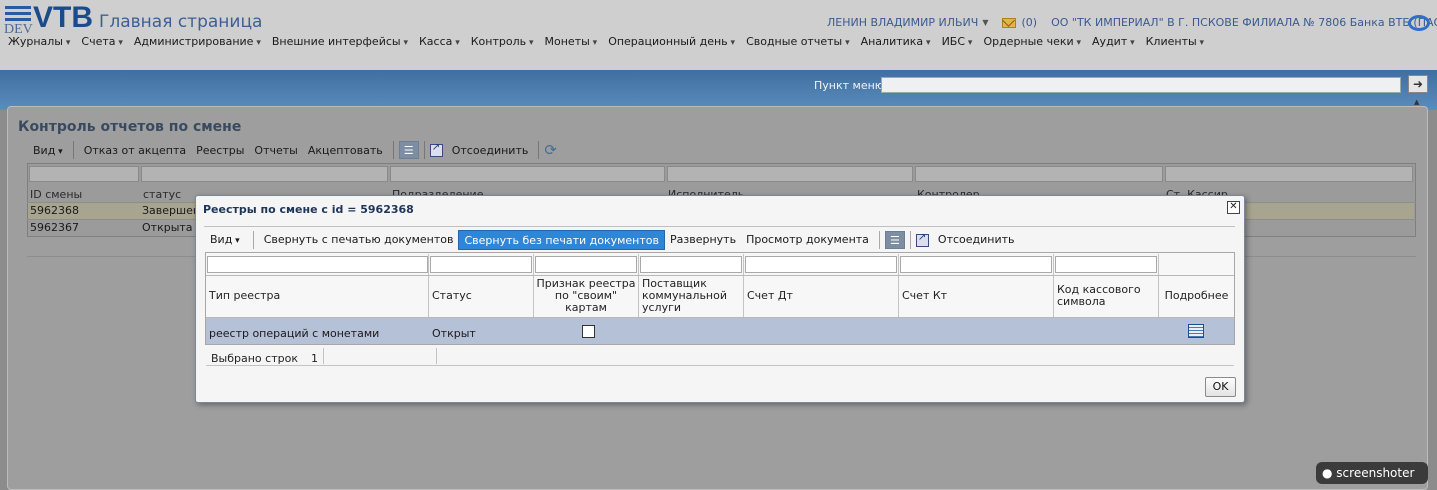 Image resolution: width=1437 pixels, height=490 pixels. Describe the element at coordinates (902, 22) in the screenshot. I see `user-menu: ЛЕНИН ВЛАДИМИР ИЛЬИЧ` at that location.